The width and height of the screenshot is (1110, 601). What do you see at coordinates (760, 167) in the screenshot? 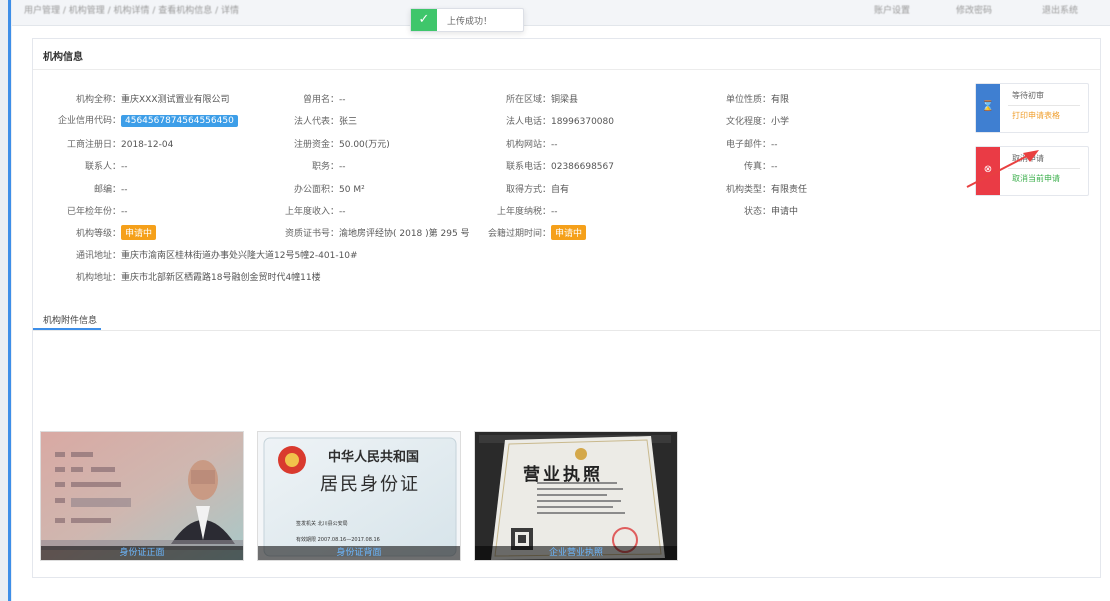
I see `field-fax: 传真：--` at bounding box center [760, 167].